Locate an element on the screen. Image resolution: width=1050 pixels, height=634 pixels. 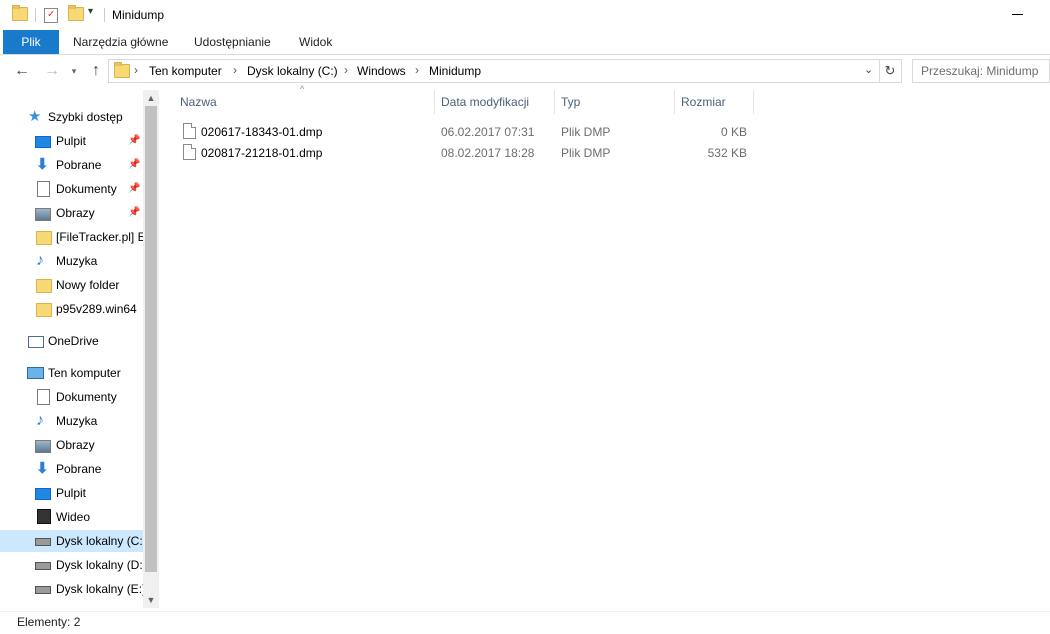
recent-locations-icon: ▾ is located at coordinates (74, 71).